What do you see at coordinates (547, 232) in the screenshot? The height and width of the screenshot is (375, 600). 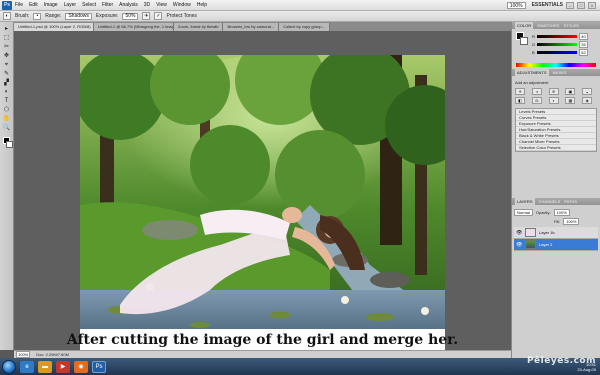 I see `layer-name: Layer 1b` at bounding box center [547, 232].